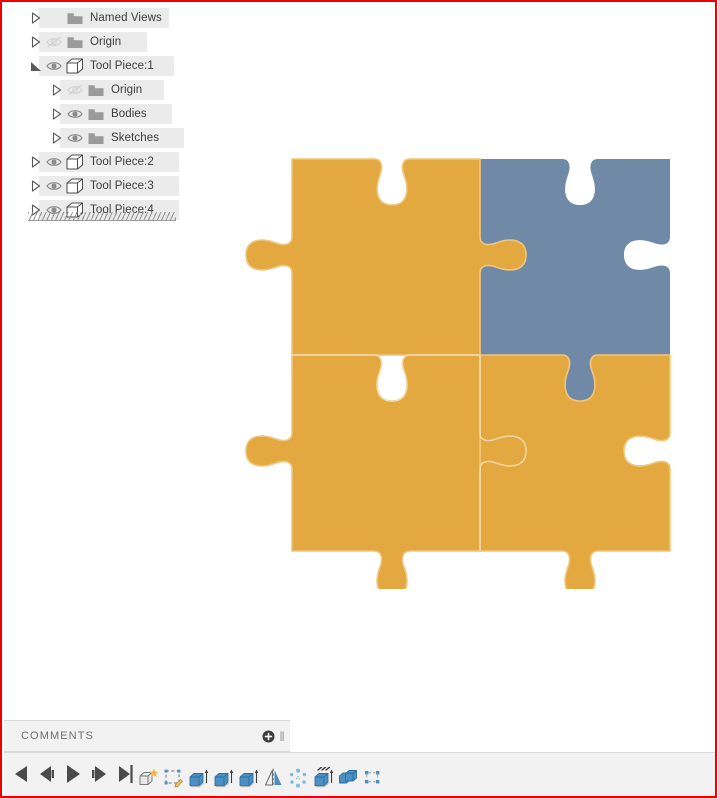 The height and width of the screenshot is (798, 717). What do you see at coordinates (148, 778) in the screenshot?
I see `timeline-feature-new-component` at bounding box center [148, 778].